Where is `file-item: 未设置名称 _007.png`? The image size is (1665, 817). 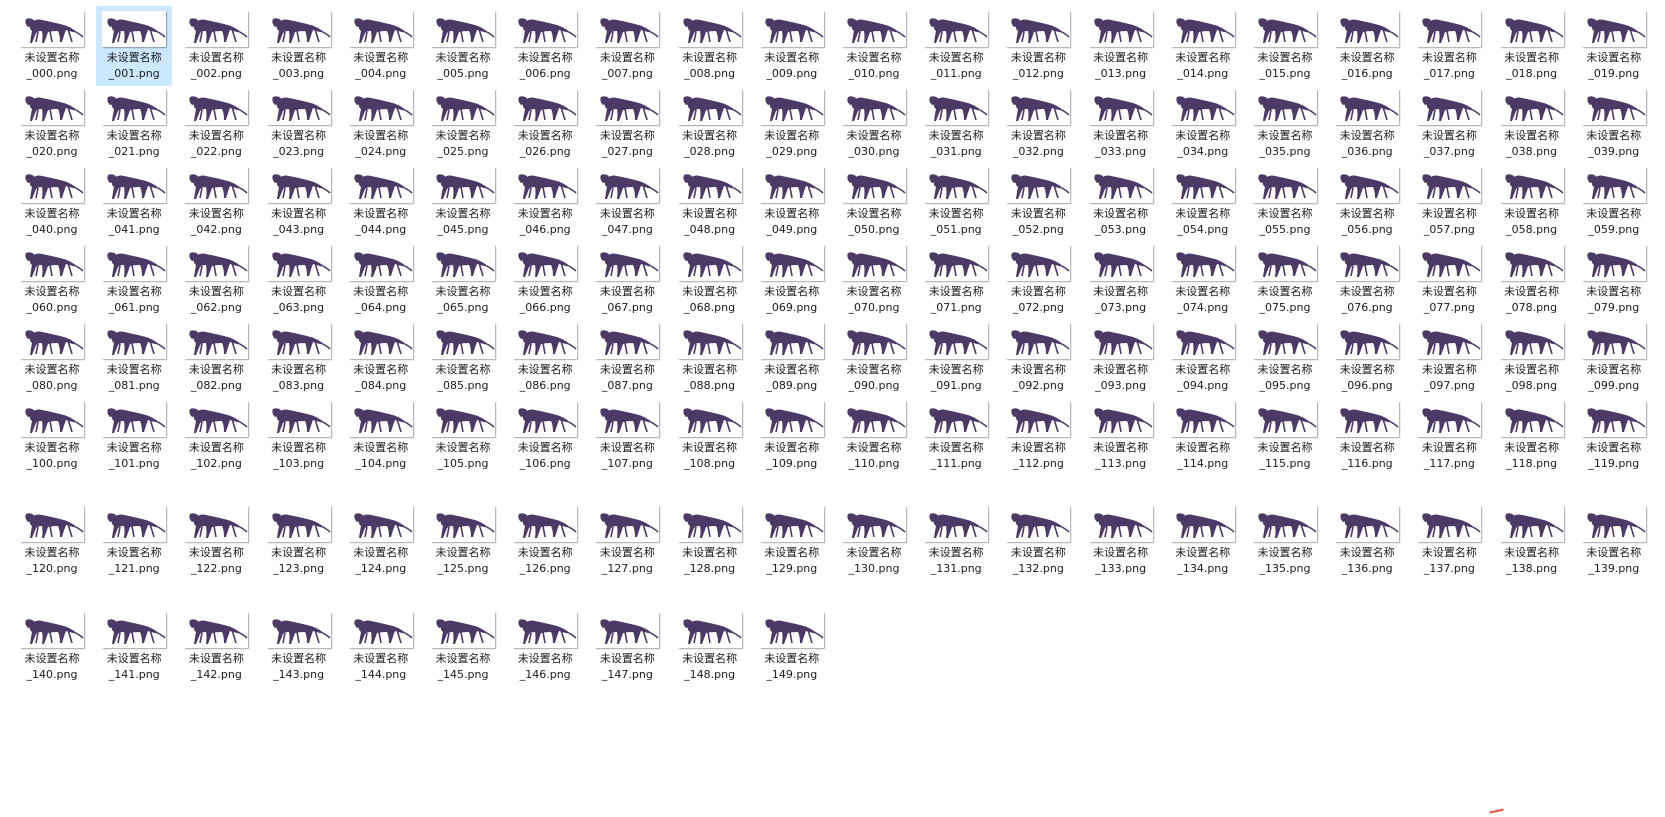
file-item: 未设置名称 _007.png is located at coordinates (627, 46).